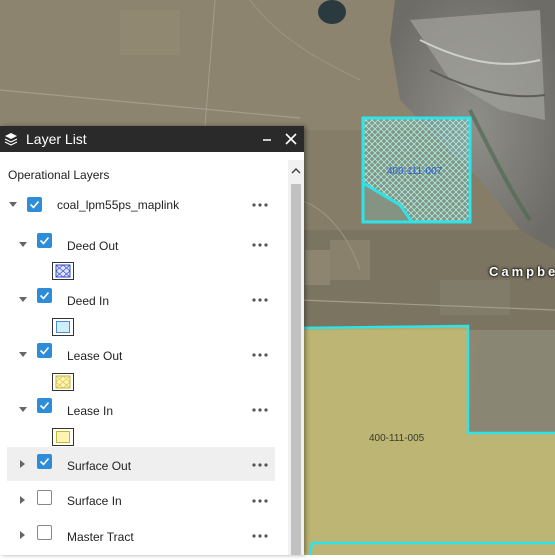 The height and width of the screenshot is (560, 555). What do you see at coordinates (118, 205) in the screenshot?
I see `layer-label: coal_lpm55ps_maplink` at bounding box center [118, 205].